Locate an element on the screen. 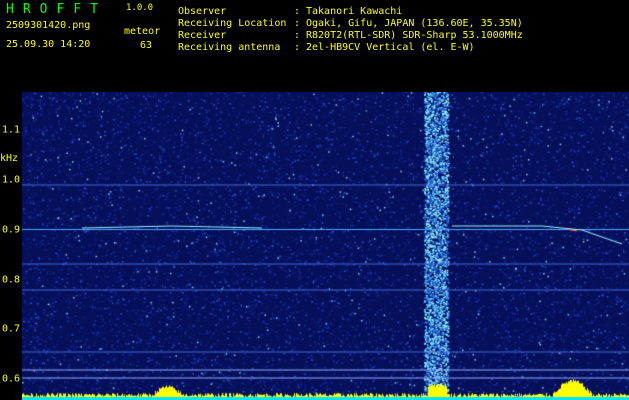 The image size is (629, 400). info-value: R820T2(RTL-SDR) SDR-Sharp 53.1000MHz is located at coordinates (414, 35).